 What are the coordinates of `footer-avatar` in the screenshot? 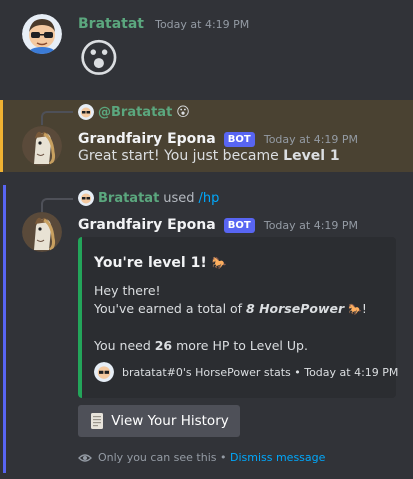 It's located at (104, 372).